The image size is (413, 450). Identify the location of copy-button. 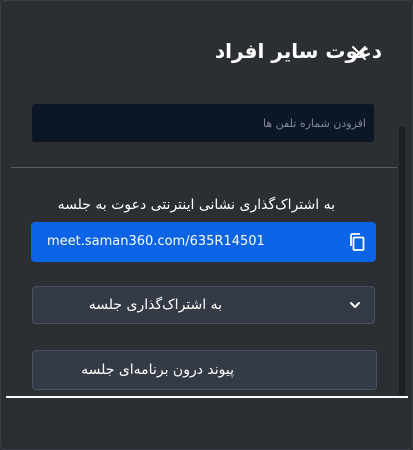
(357, 242).